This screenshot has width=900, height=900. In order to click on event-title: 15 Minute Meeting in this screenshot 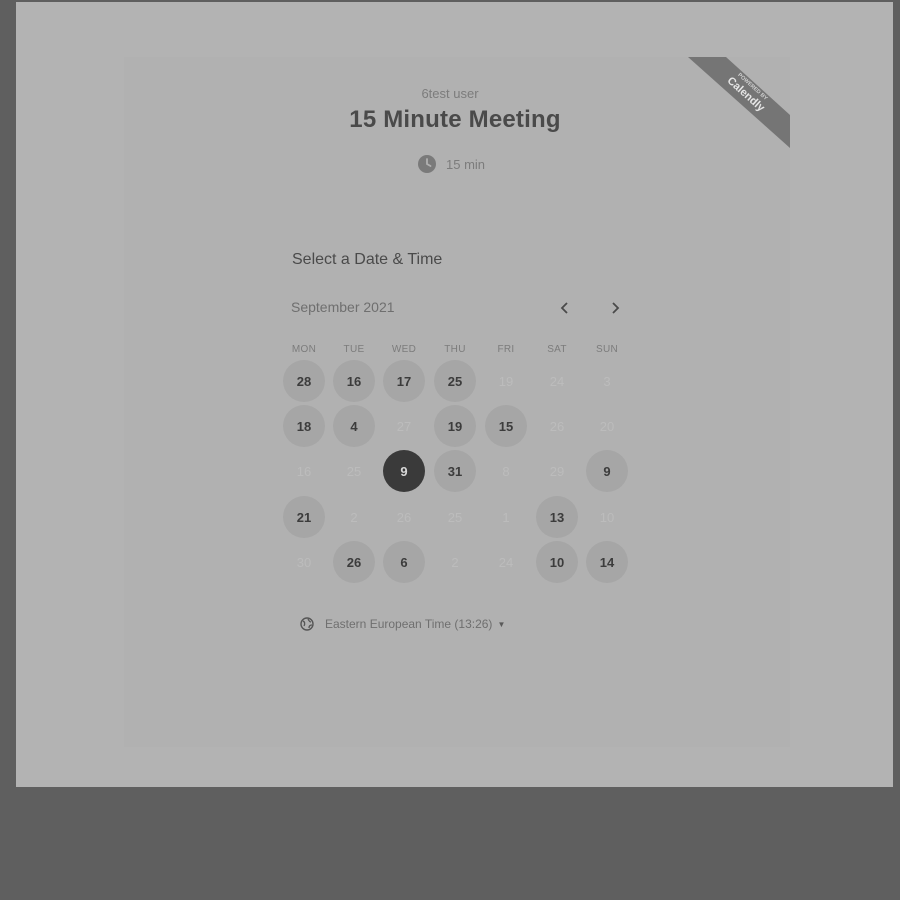, I will do `click(455, 119)`.